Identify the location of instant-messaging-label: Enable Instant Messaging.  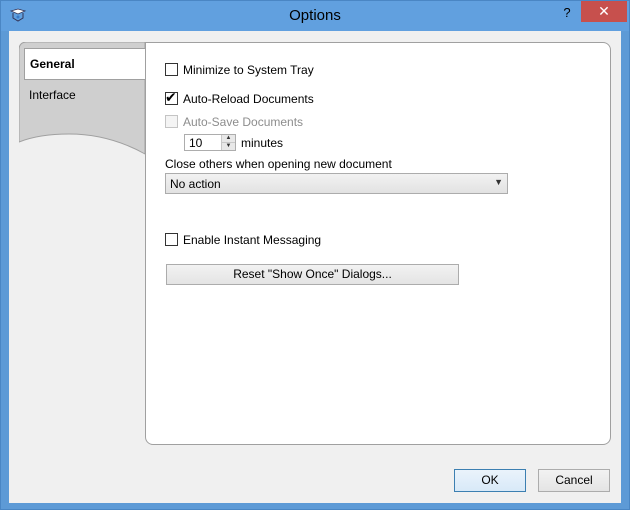
(252, 240).